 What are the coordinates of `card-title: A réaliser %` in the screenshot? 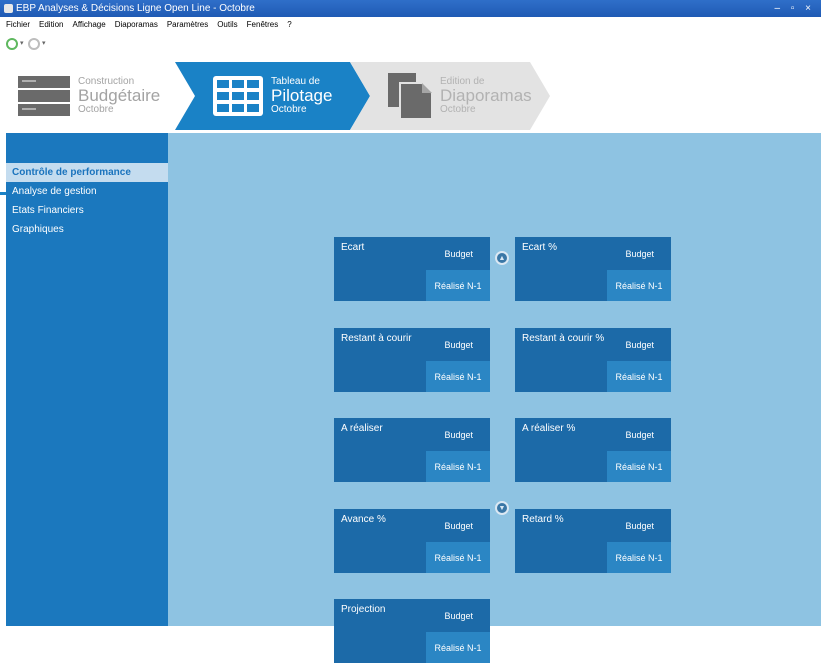 It's located at (549, 428).